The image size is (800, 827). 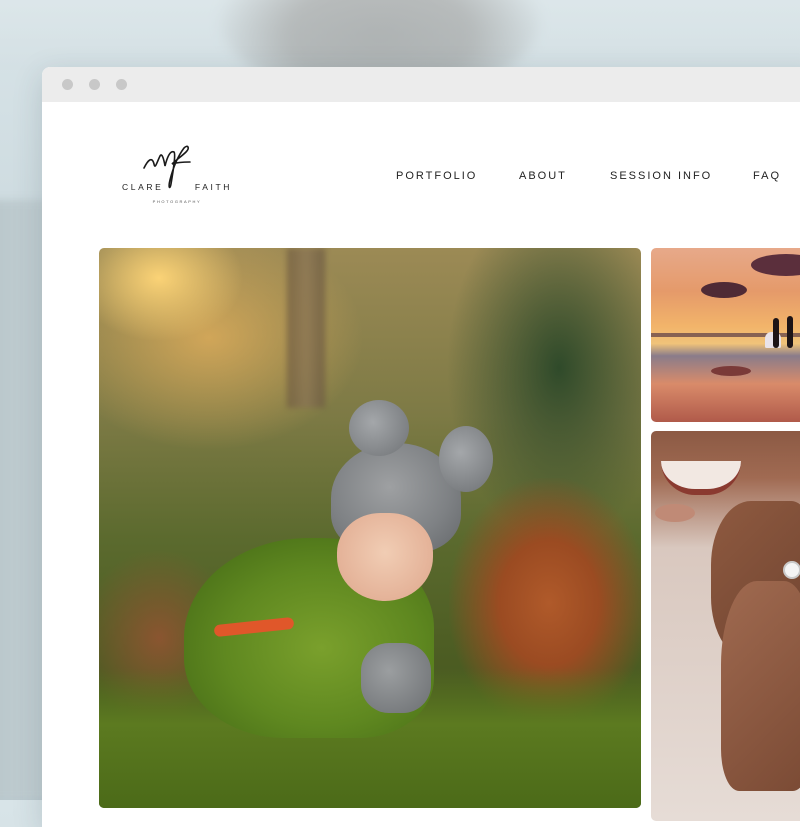 I want to click on logo-wordmark: CLARE FAITH, so click(x=177, y=187).